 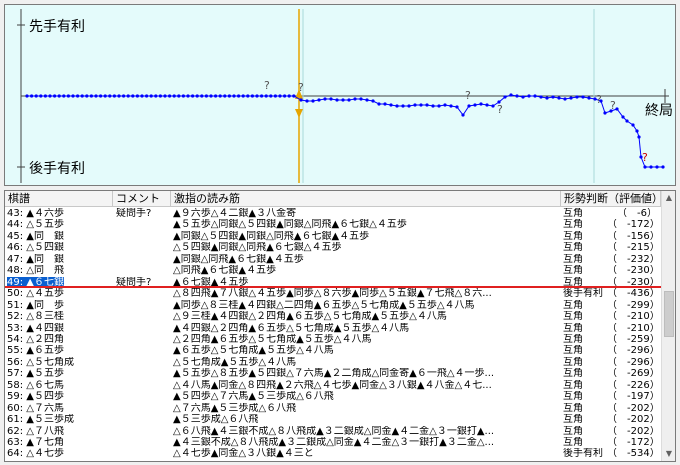 I want to click on scroll-thumb, so click(x=669, y=314).